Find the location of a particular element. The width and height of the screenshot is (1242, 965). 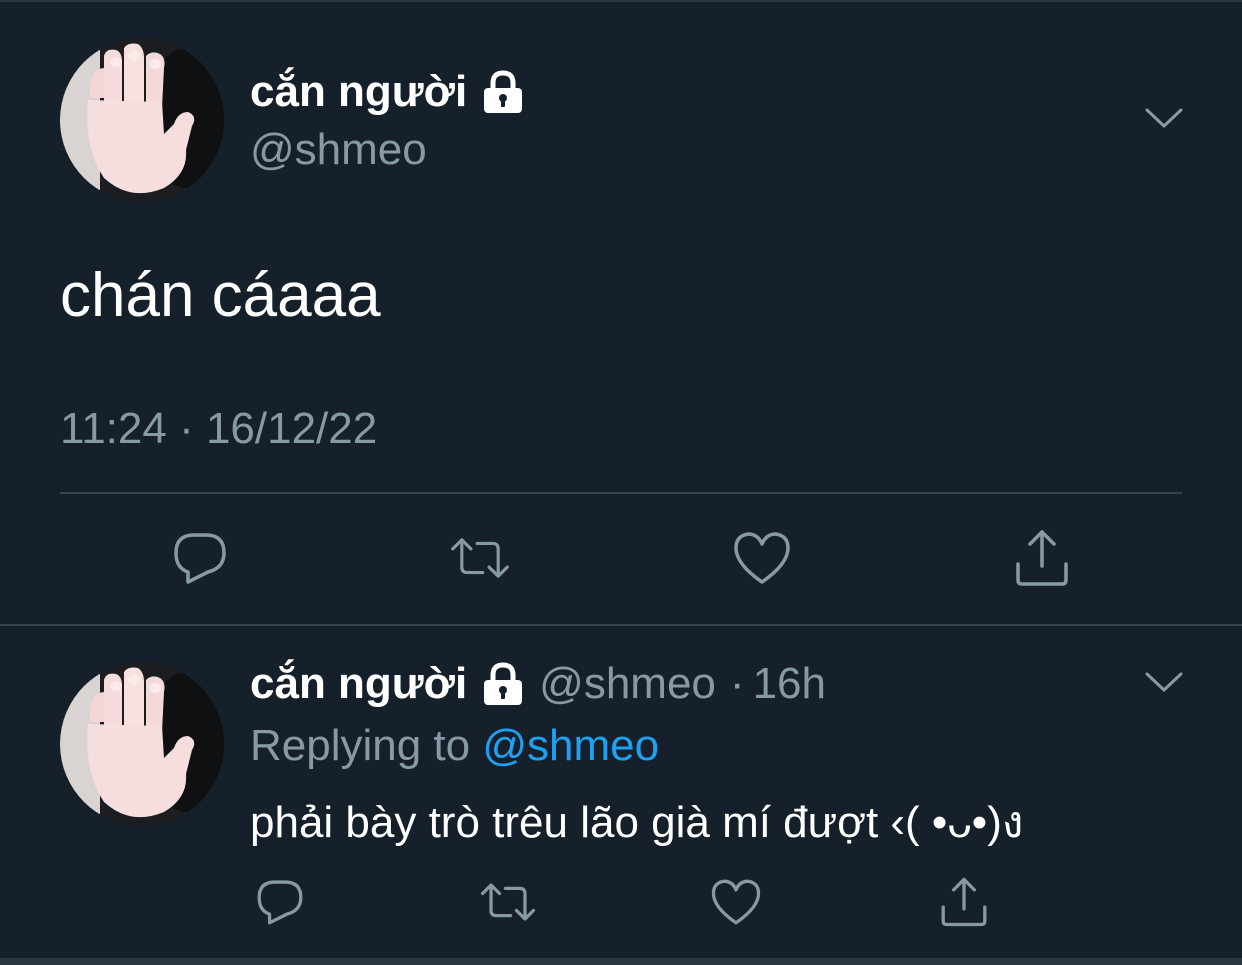

reply-header: cắn người @shmeo · 16h is located at coordinates (538, 684).